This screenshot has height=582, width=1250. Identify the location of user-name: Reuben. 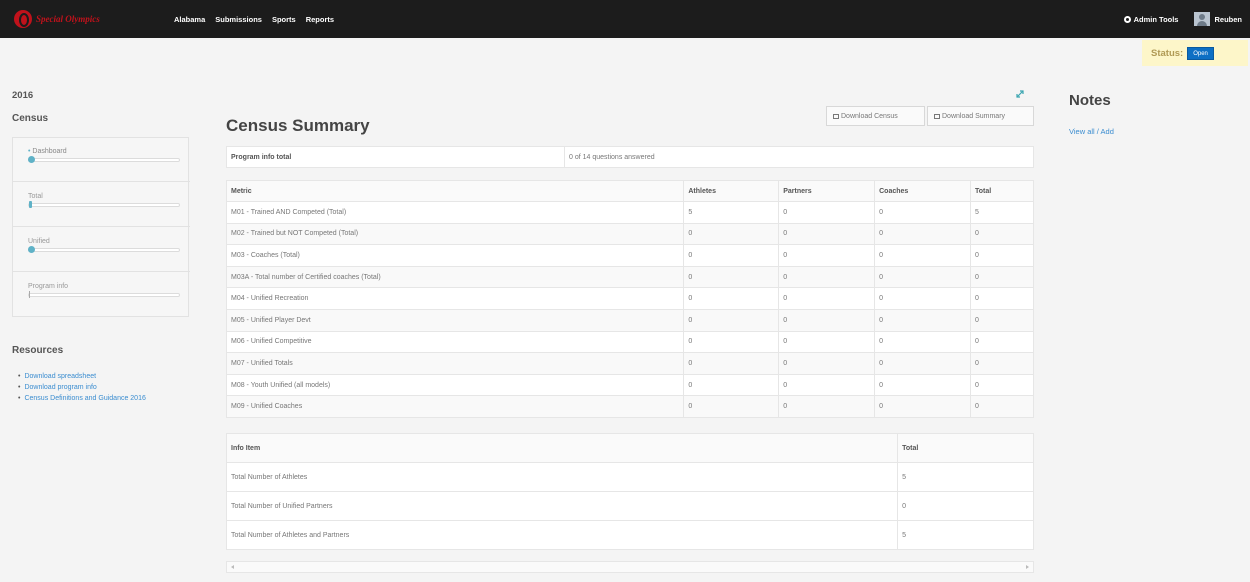
(1228, 19).